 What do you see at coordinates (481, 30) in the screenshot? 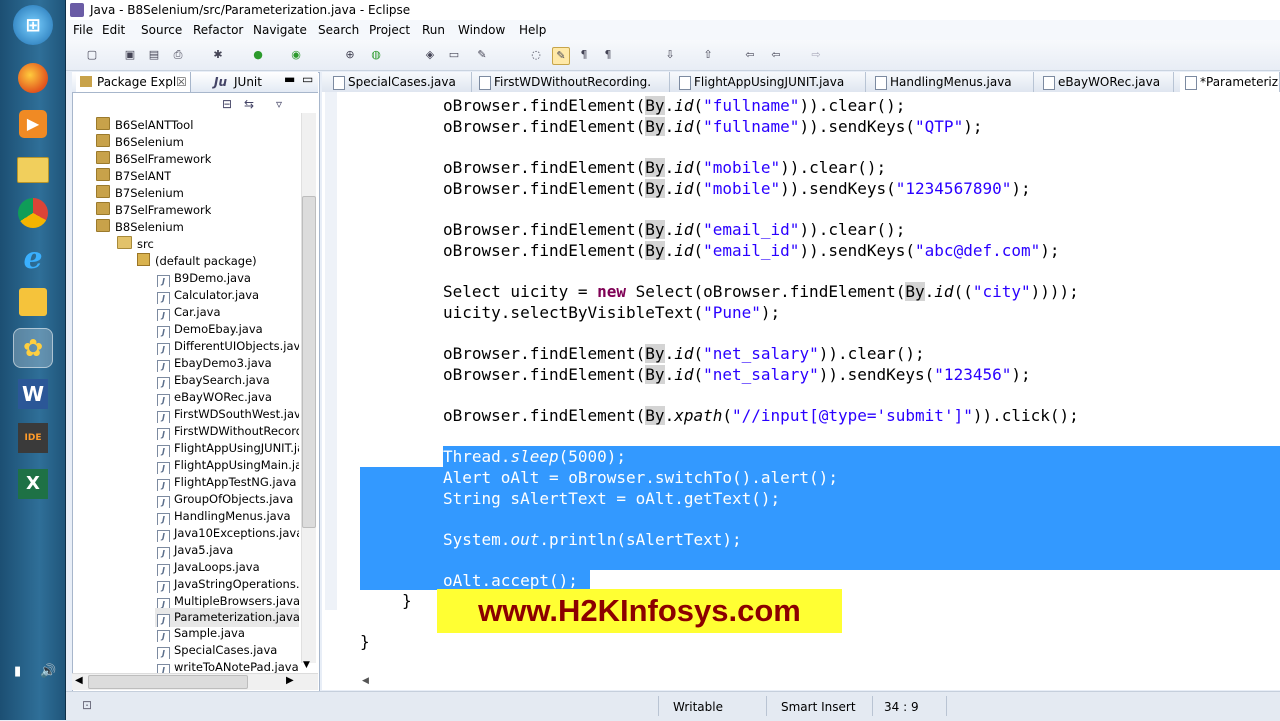
I see `menu-window: Window` at bounding box center [481, 30].